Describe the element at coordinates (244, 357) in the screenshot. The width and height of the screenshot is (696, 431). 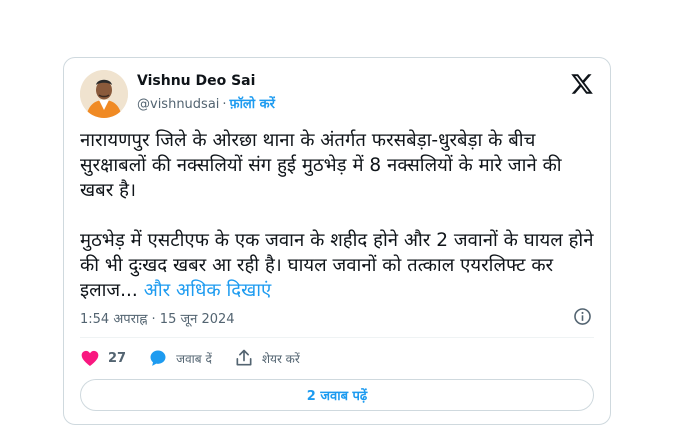
I see `share-icon` at that location.